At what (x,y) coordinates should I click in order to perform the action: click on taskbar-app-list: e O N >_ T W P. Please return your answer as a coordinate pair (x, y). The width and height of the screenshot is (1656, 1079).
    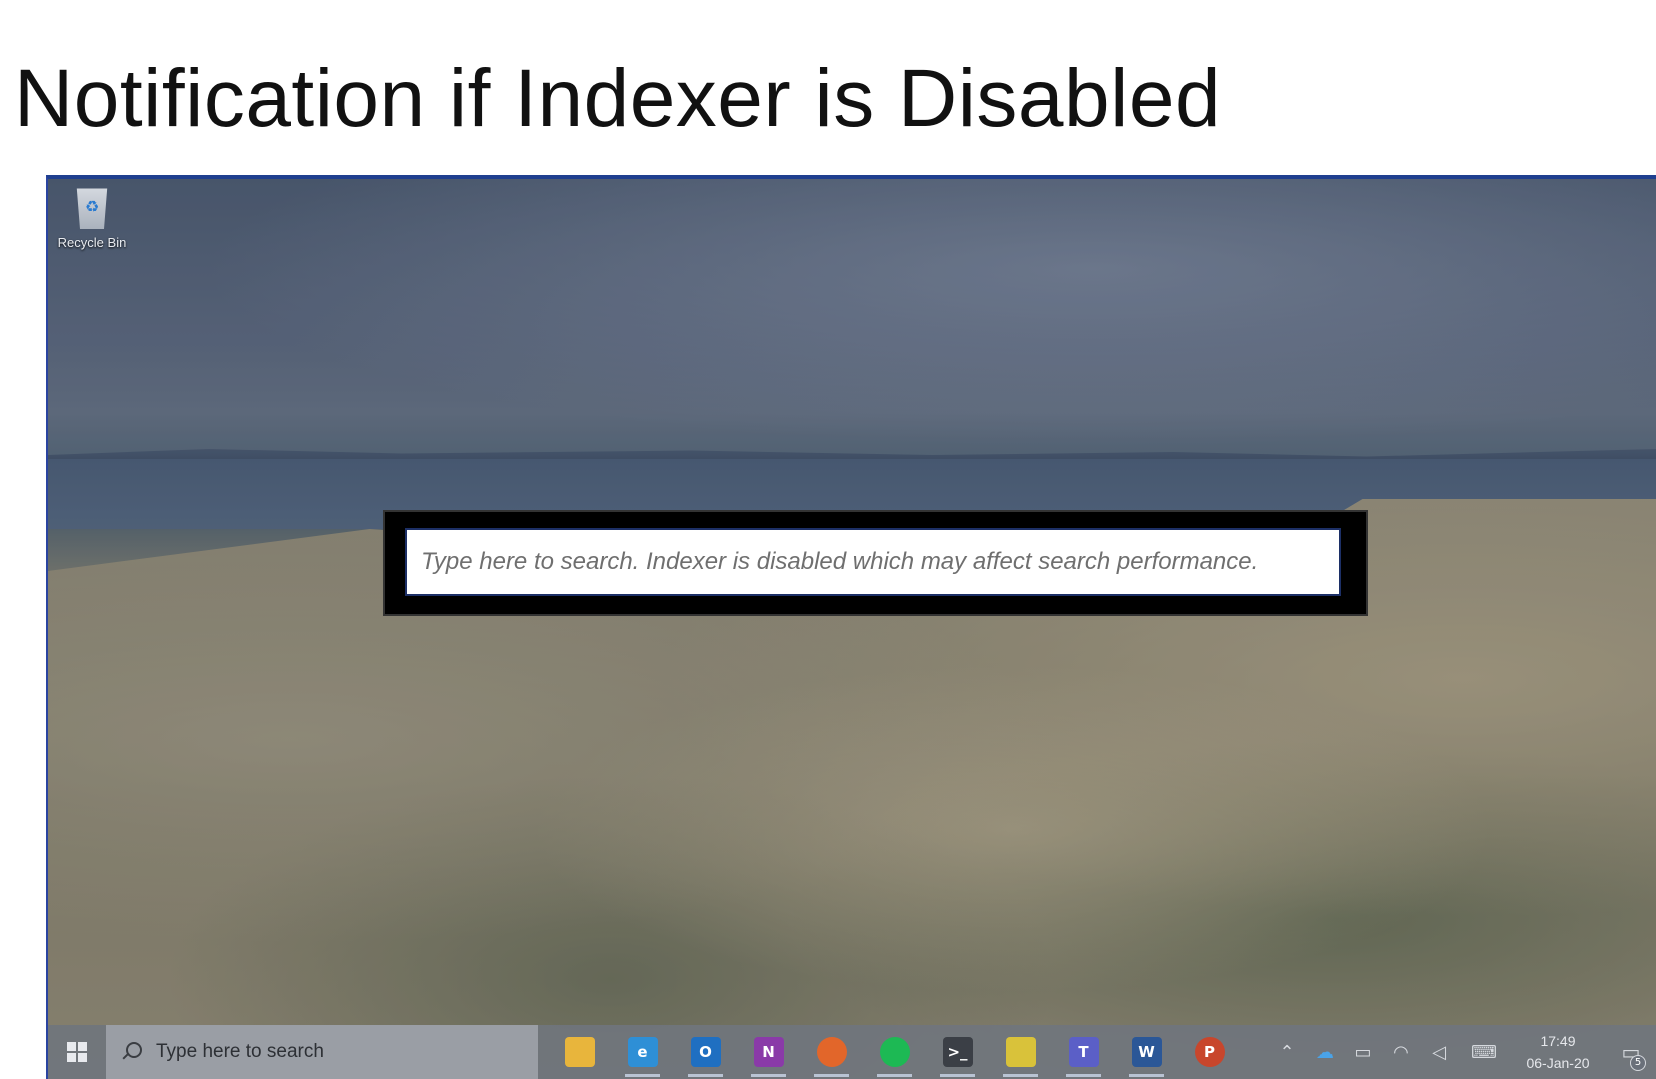
    Looking at the image, I should click on (894, 1052).